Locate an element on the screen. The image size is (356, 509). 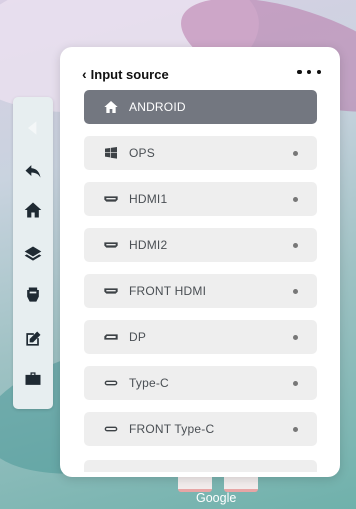
dock-label: Google is located at coordinates (216, 498).